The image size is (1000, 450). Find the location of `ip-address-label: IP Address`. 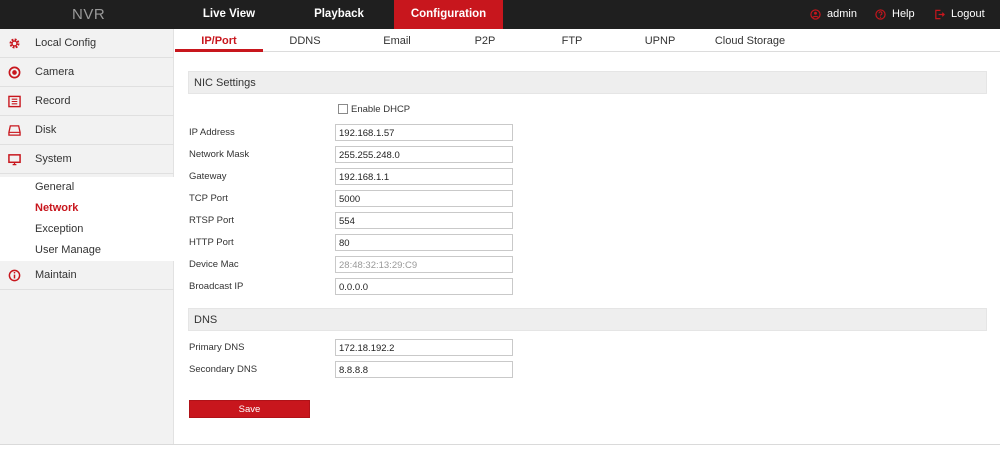

ip-address-label: IP Address is located at coordinates (212, 132).